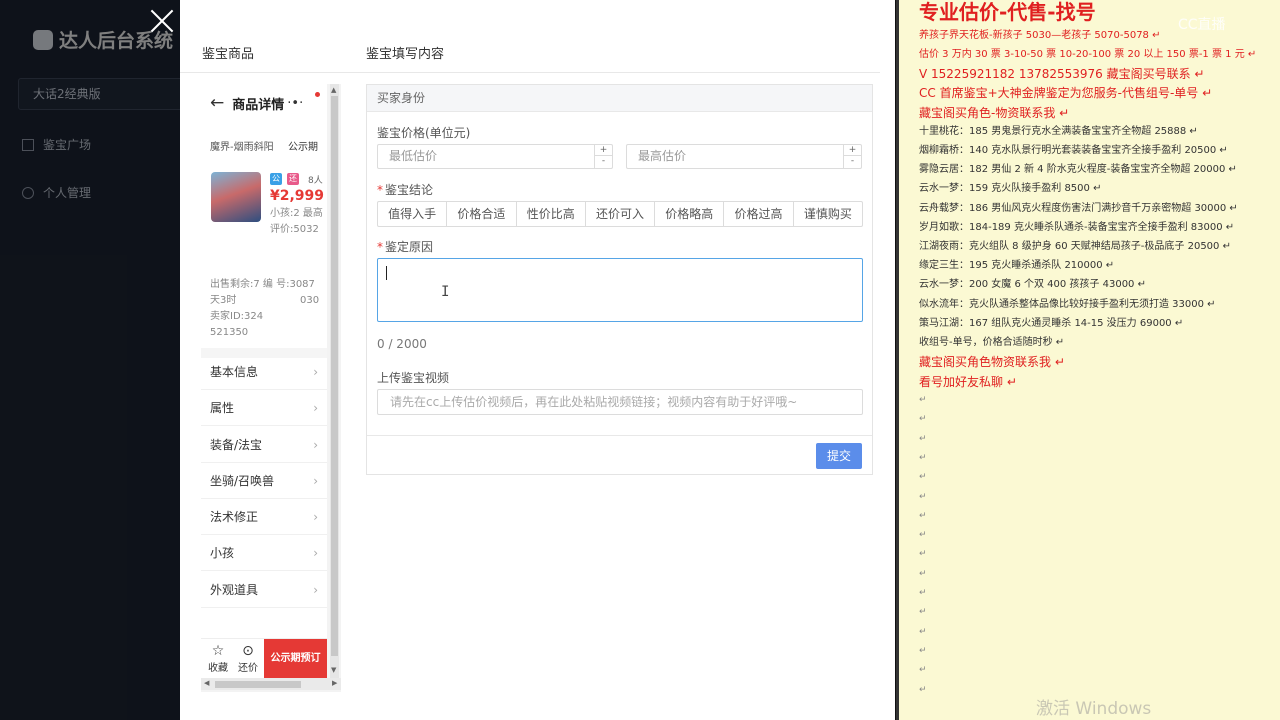 The image size is (1280, 720). Describe the element at coordinates (402, 344) in the screenshot. I see `char-counter: 0 / 2000` at that location.